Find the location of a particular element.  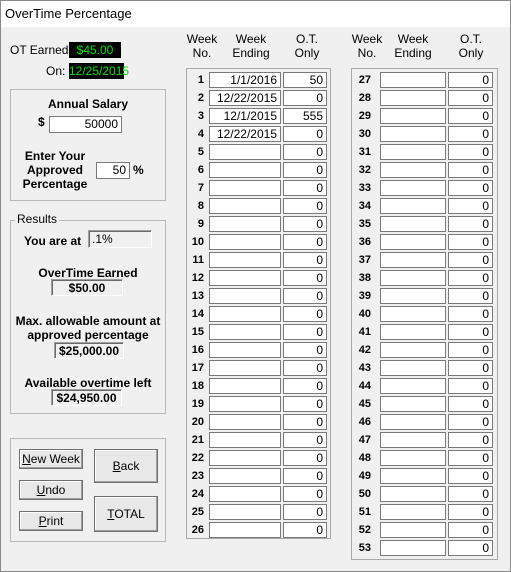

approved-percentage-input: 50 is located at coordinates (113, 170).